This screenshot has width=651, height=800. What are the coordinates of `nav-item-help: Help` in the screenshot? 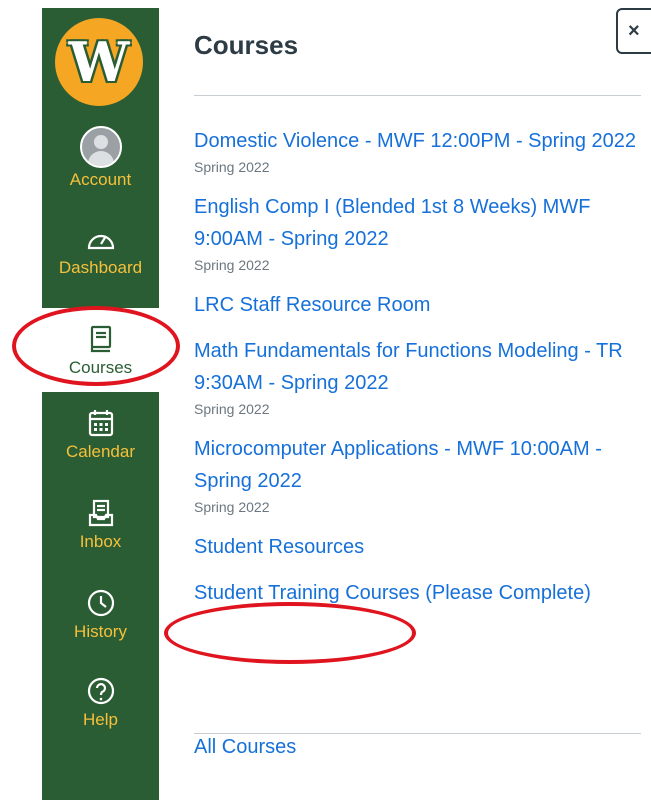 It's located at (100, 702).